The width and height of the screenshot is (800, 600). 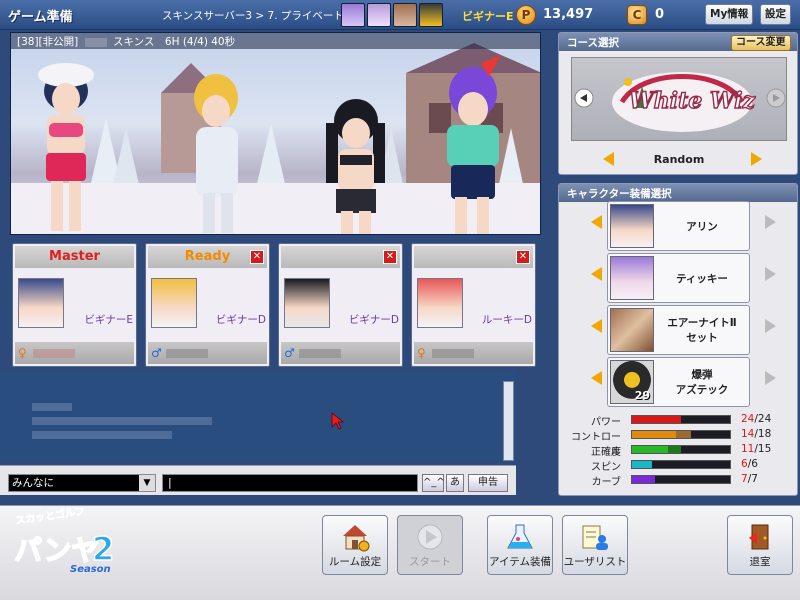 I want to click on game-logo-image: スカッとゴルフ パンヤ 2 Season, so click(x=64, y=539).